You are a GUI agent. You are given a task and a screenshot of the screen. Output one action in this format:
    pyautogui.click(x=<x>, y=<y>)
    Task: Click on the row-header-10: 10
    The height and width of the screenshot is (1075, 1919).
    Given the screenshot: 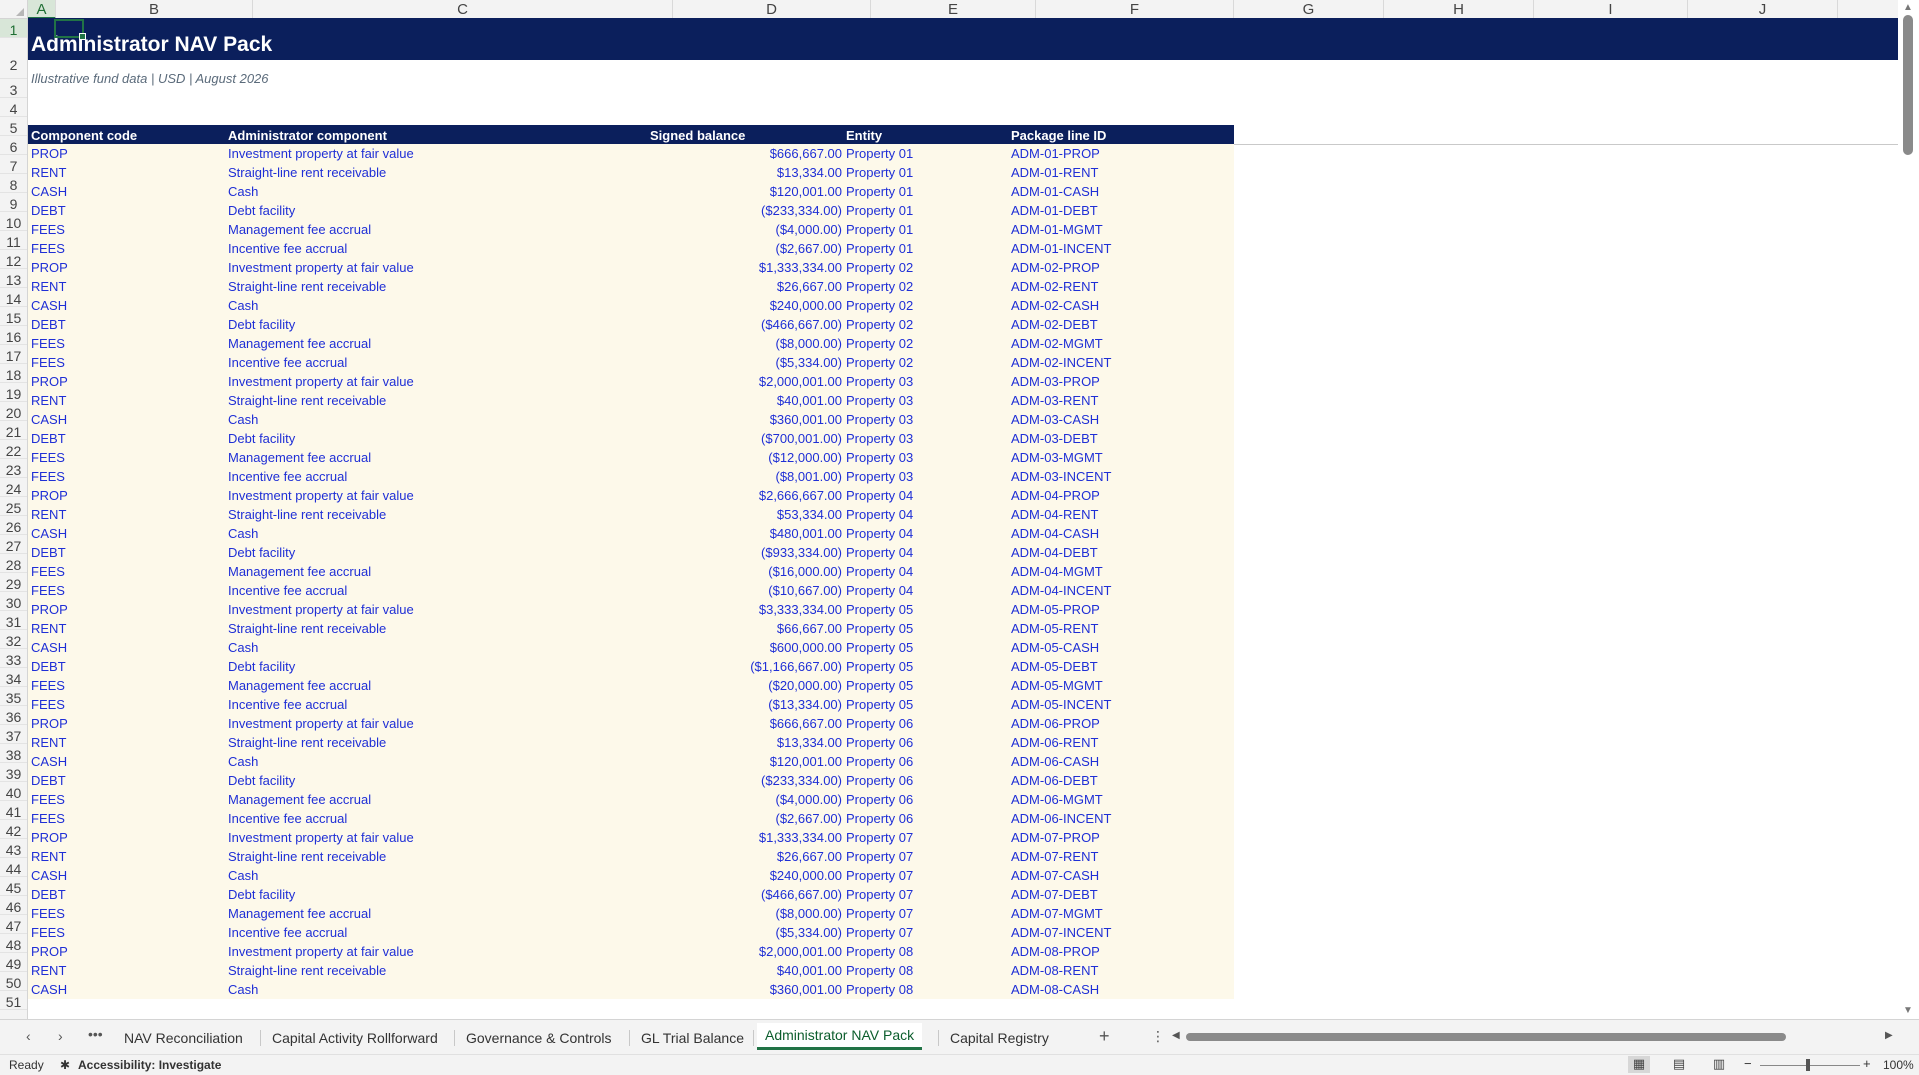 What is the action you would take?
    pyautogui.click(x=13, y=221)
    